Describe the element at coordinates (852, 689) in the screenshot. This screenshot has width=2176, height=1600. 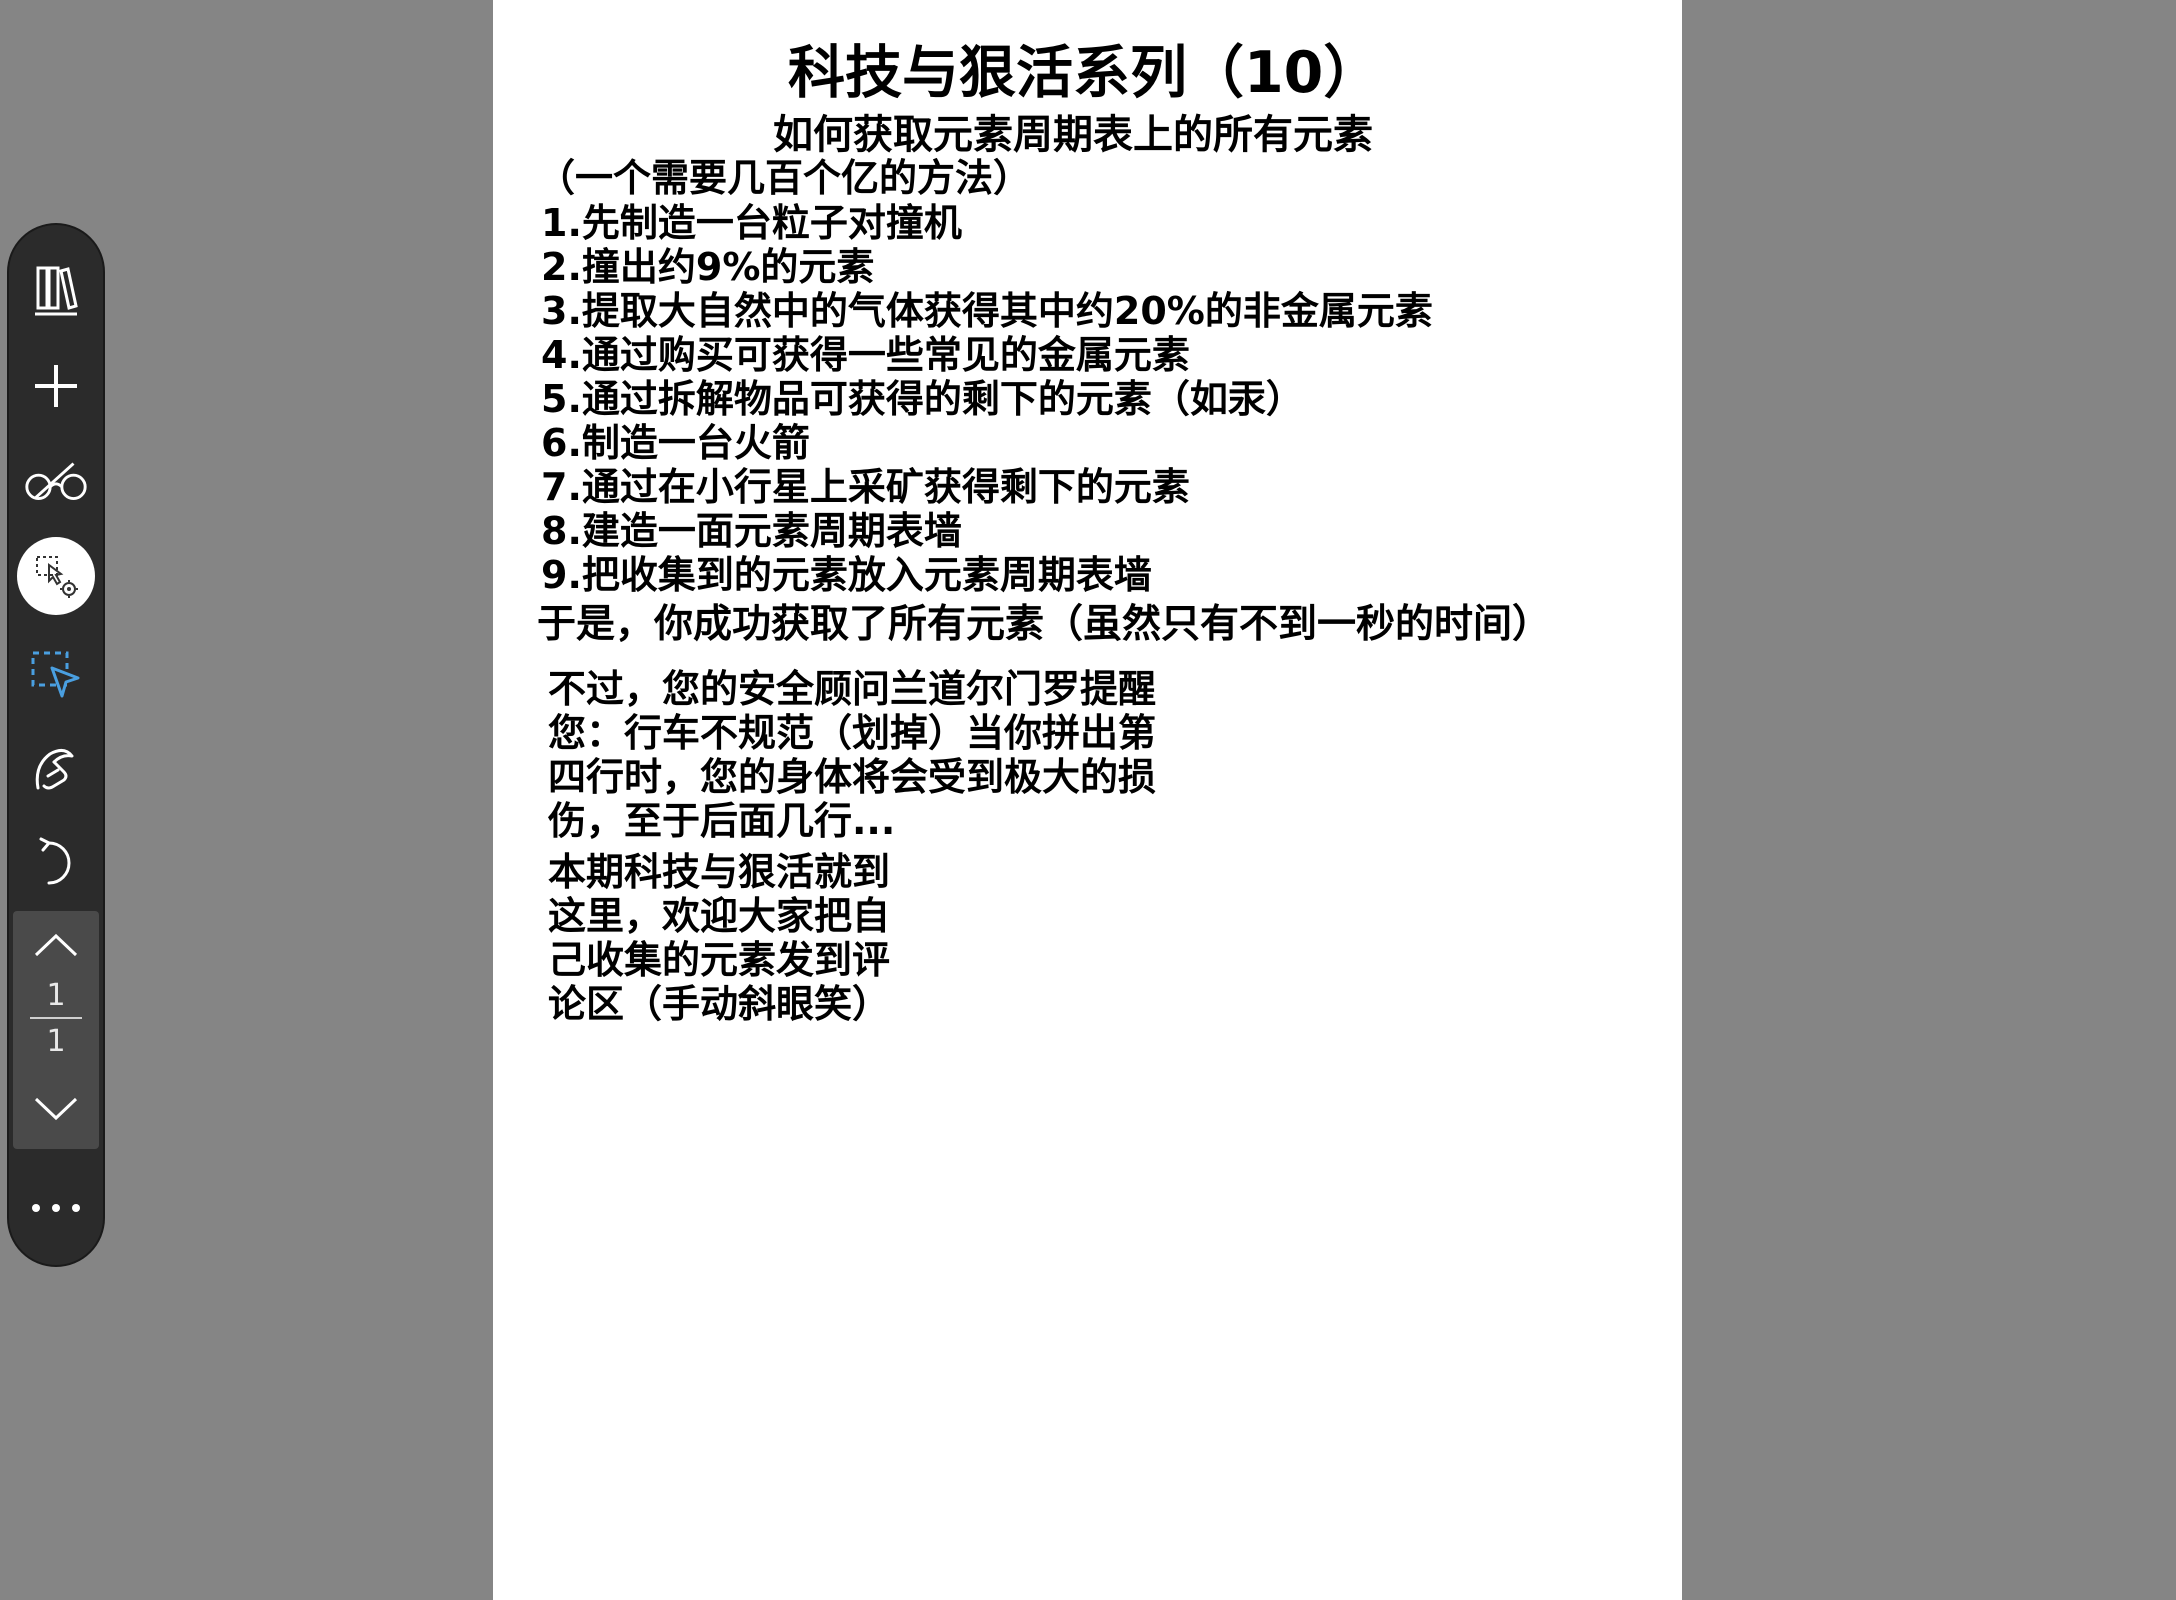
I see `warning-line-1: 不过，您的安全顾问兰道尔门罗提醒` at that location.